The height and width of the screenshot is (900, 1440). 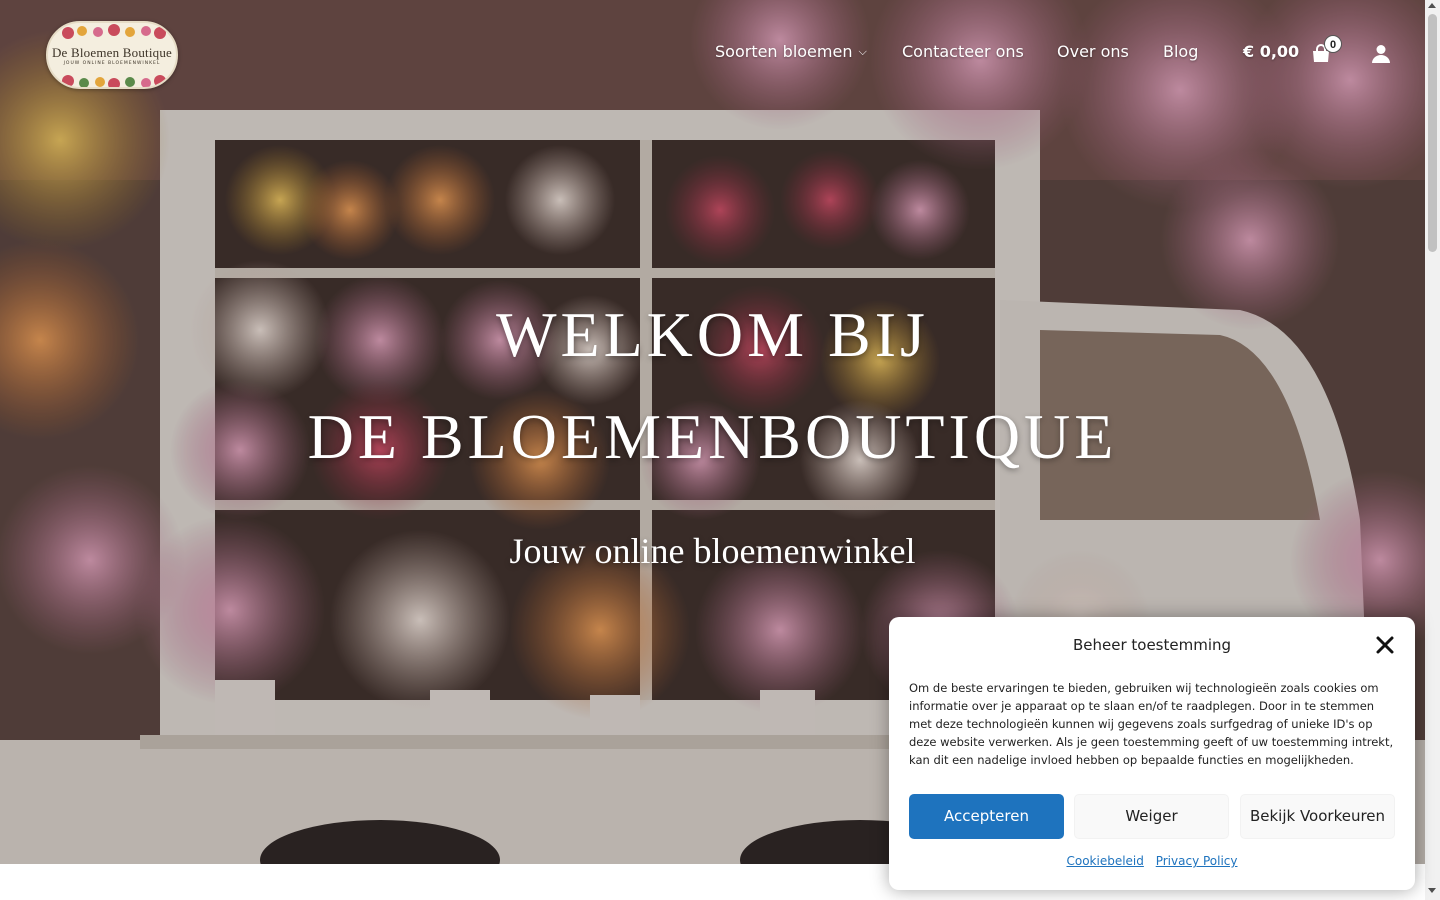 I want to click on chevron-down-icon: ⌵, so click(x=862, y=51).